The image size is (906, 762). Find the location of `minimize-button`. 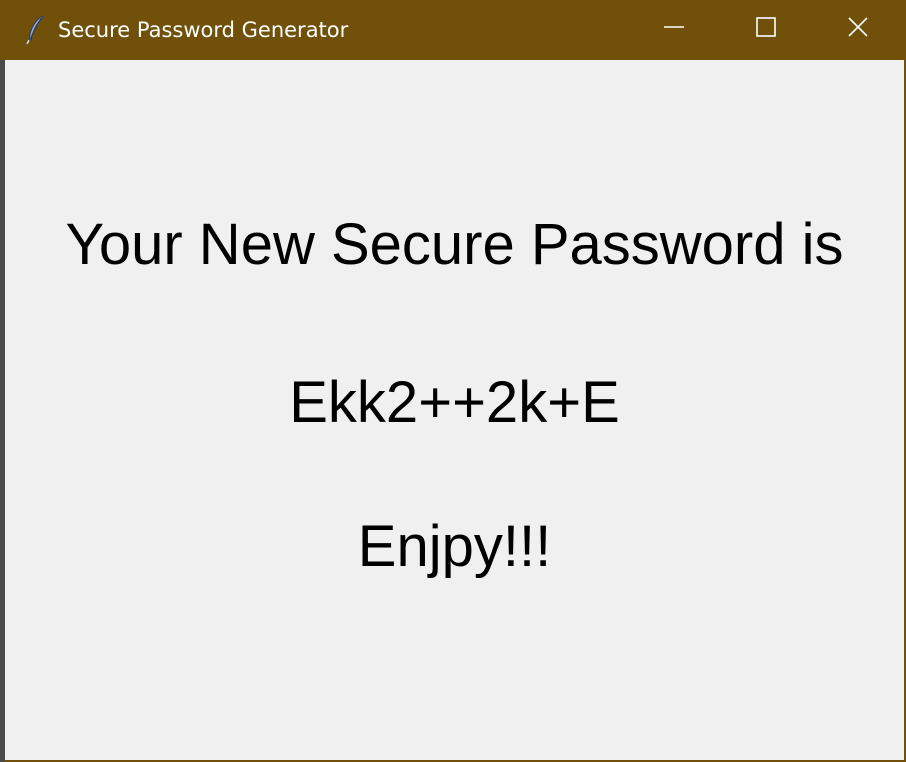

minimize-button is located at coordinates (674, 29).